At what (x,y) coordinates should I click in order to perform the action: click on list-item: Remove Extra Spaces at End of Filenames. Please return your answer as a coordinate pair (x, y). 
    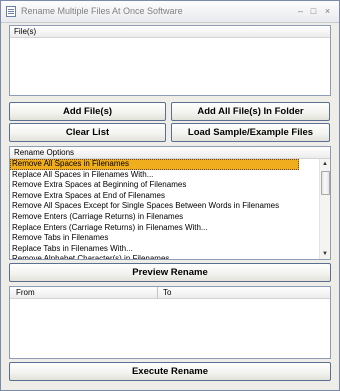
    Looking at the image, I should click on (164, 196).